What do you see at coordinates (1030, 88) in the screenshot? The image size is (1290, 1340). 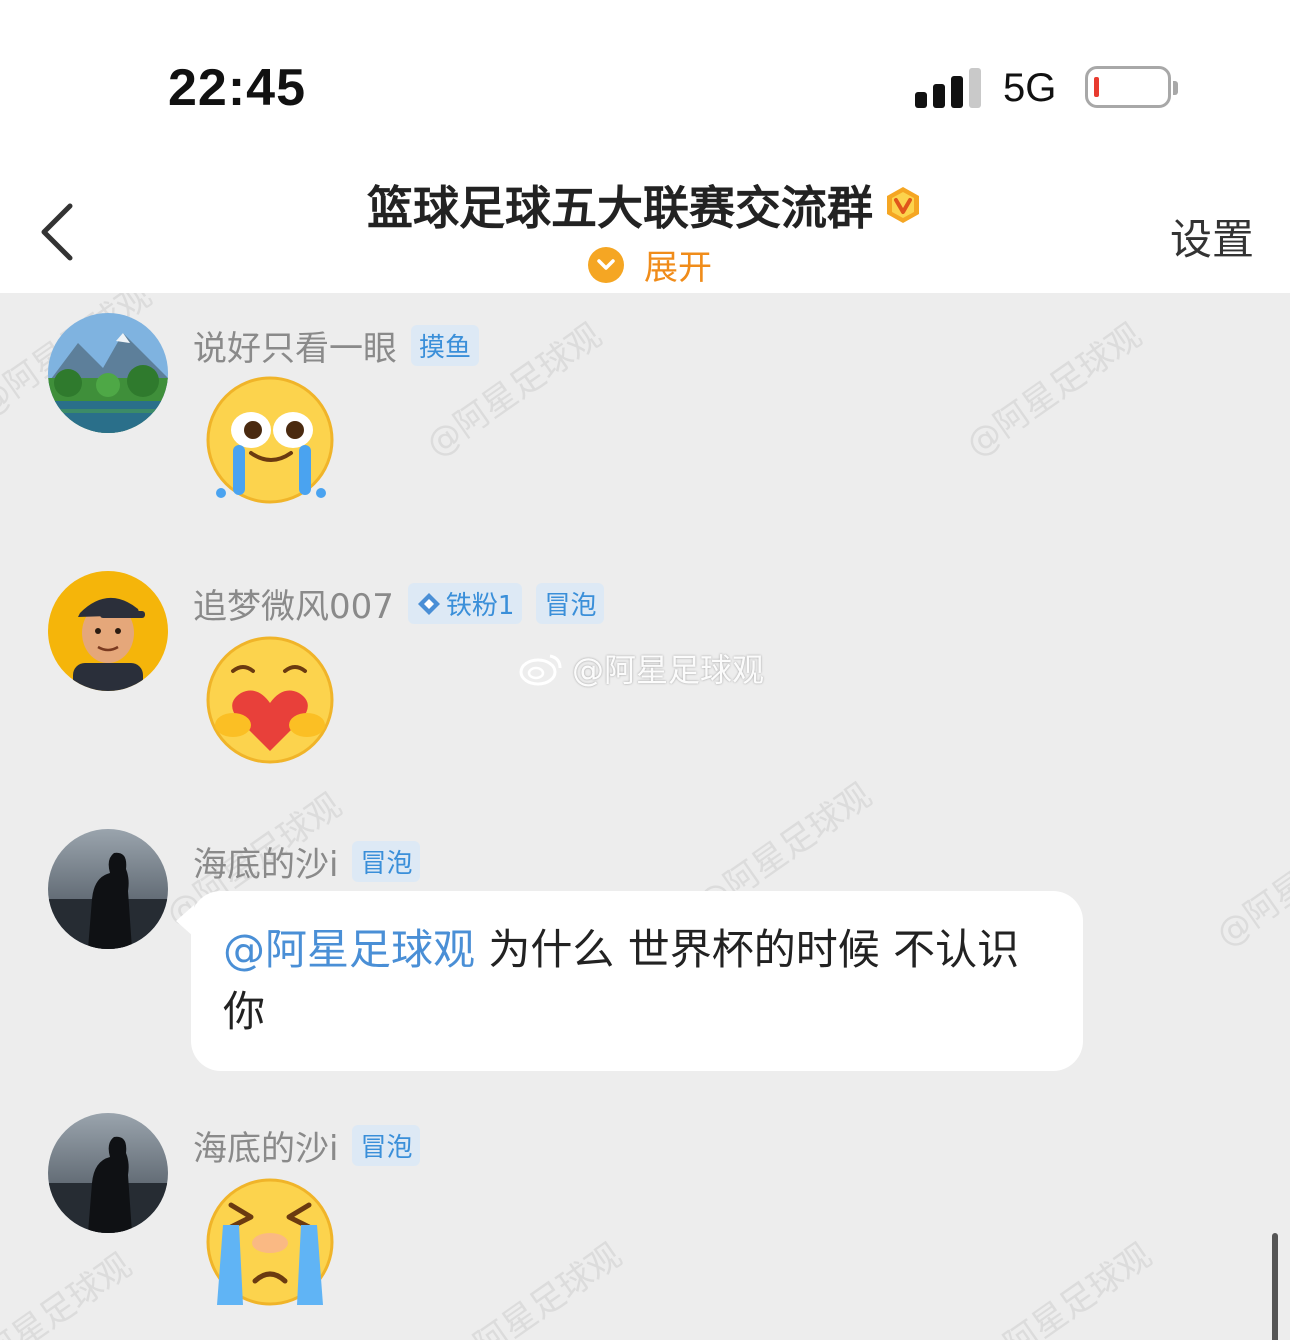 I see `network-type: 5G` at bounding box center [1030, 88].